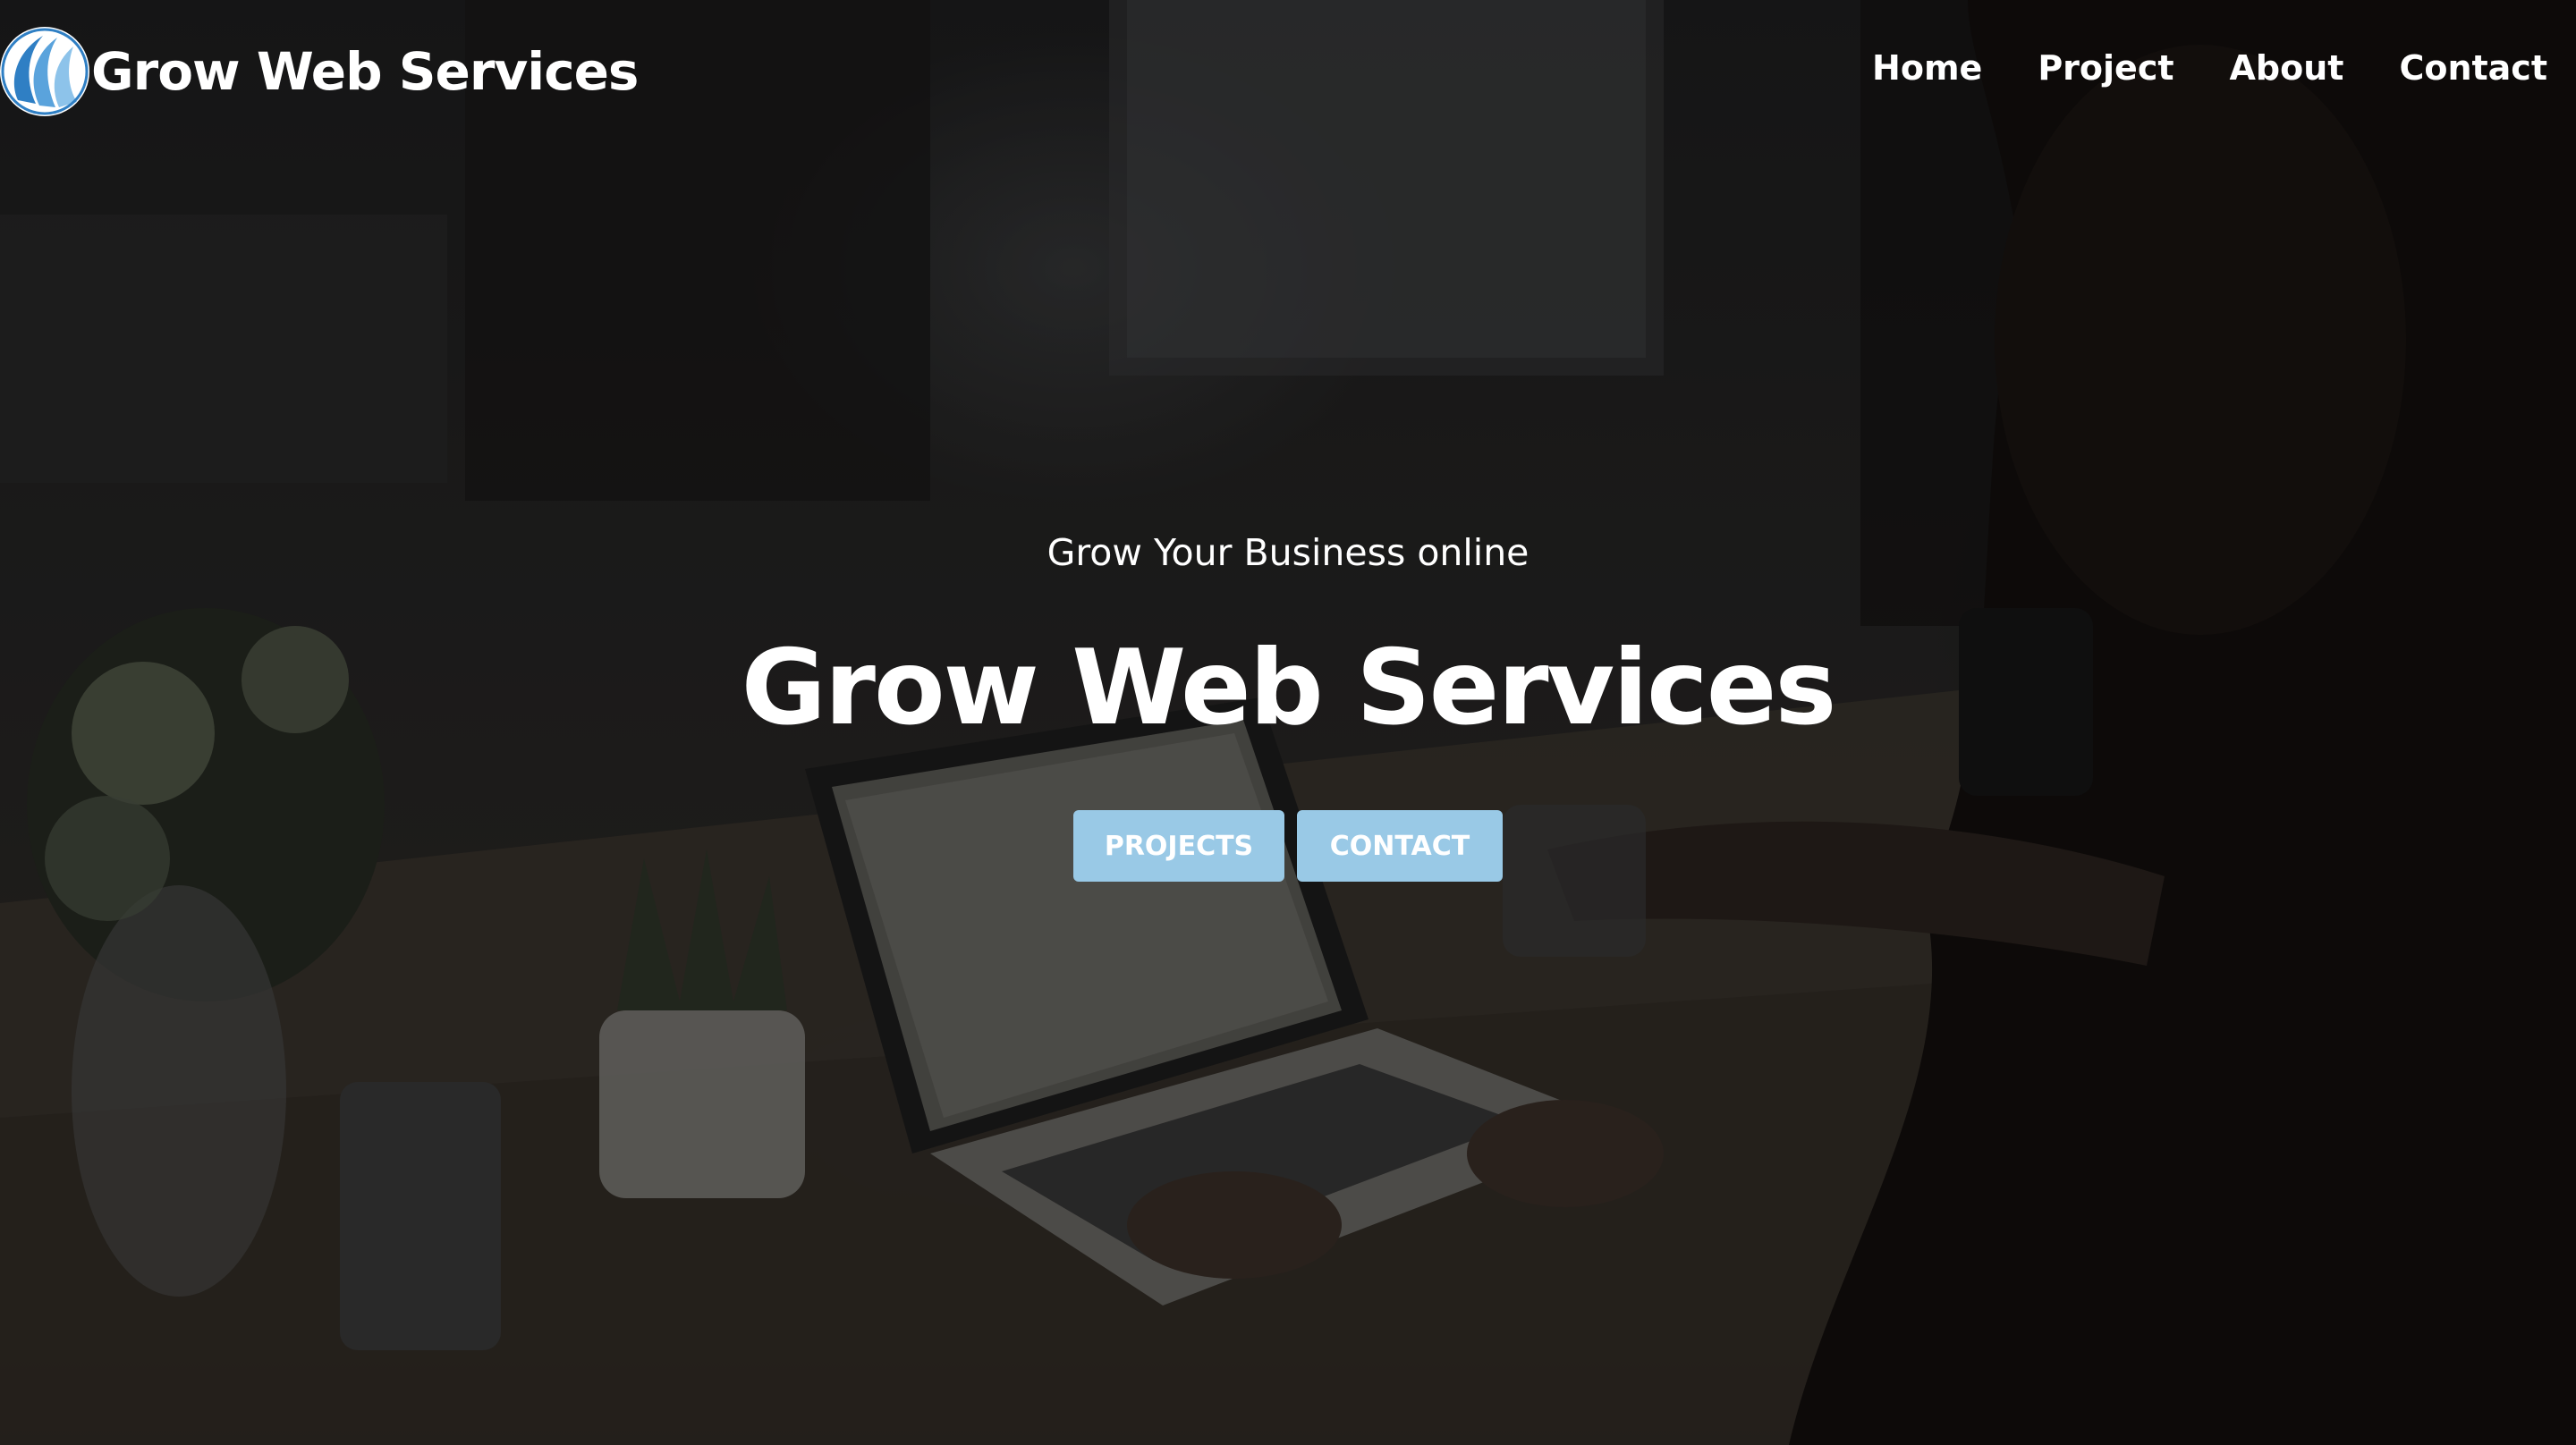 The height and width of the screenshot is (1445, 2576). I want to click on hero-tagline: Grow Your Business online, so click(1288, 552).